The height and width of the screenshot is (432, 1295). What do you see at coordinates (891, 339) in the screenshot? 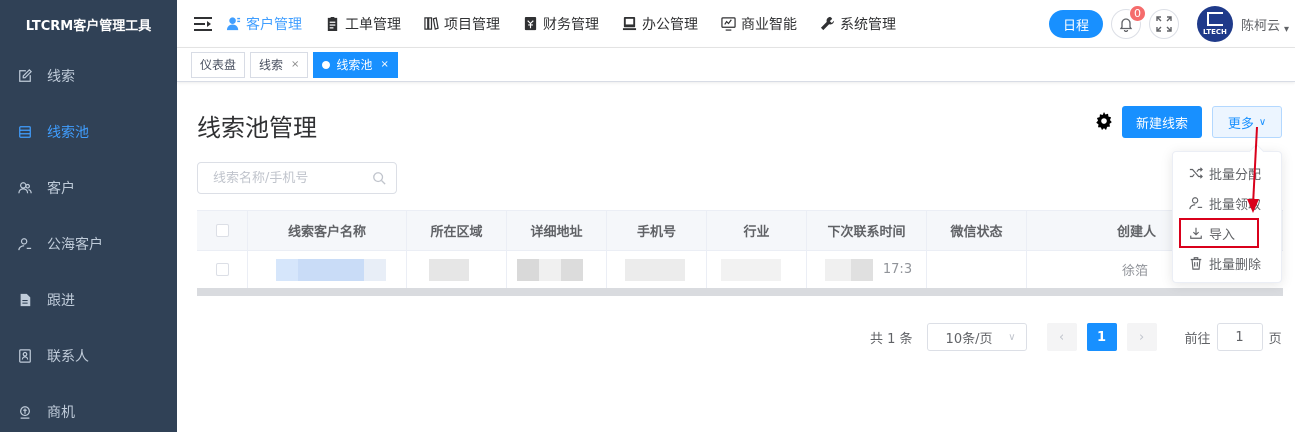
I see `pagination-total: 共 1 条` at bounding box center [891, 339].